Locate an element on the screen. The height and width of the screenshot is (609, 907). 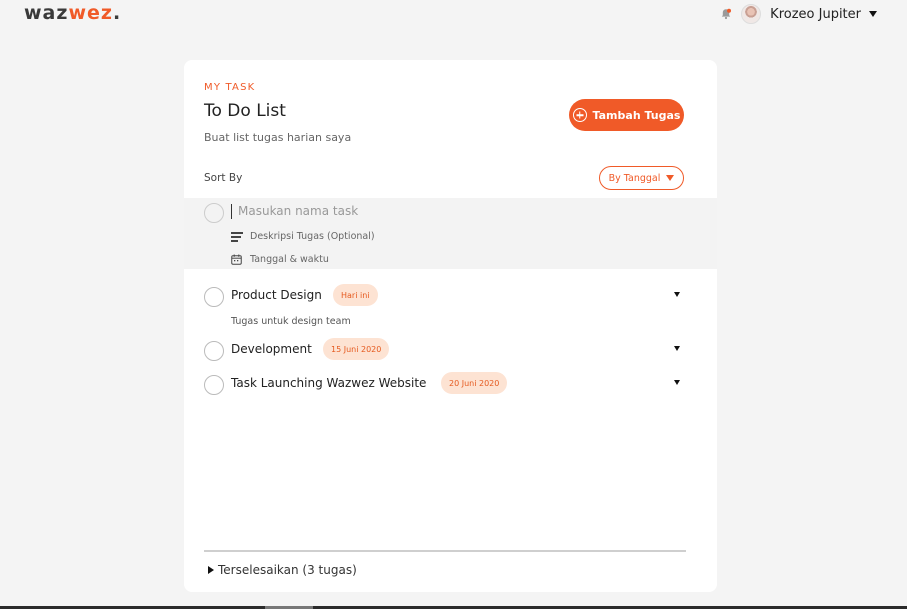
logo-part-wez: wez is located at coordinates (90, 13).